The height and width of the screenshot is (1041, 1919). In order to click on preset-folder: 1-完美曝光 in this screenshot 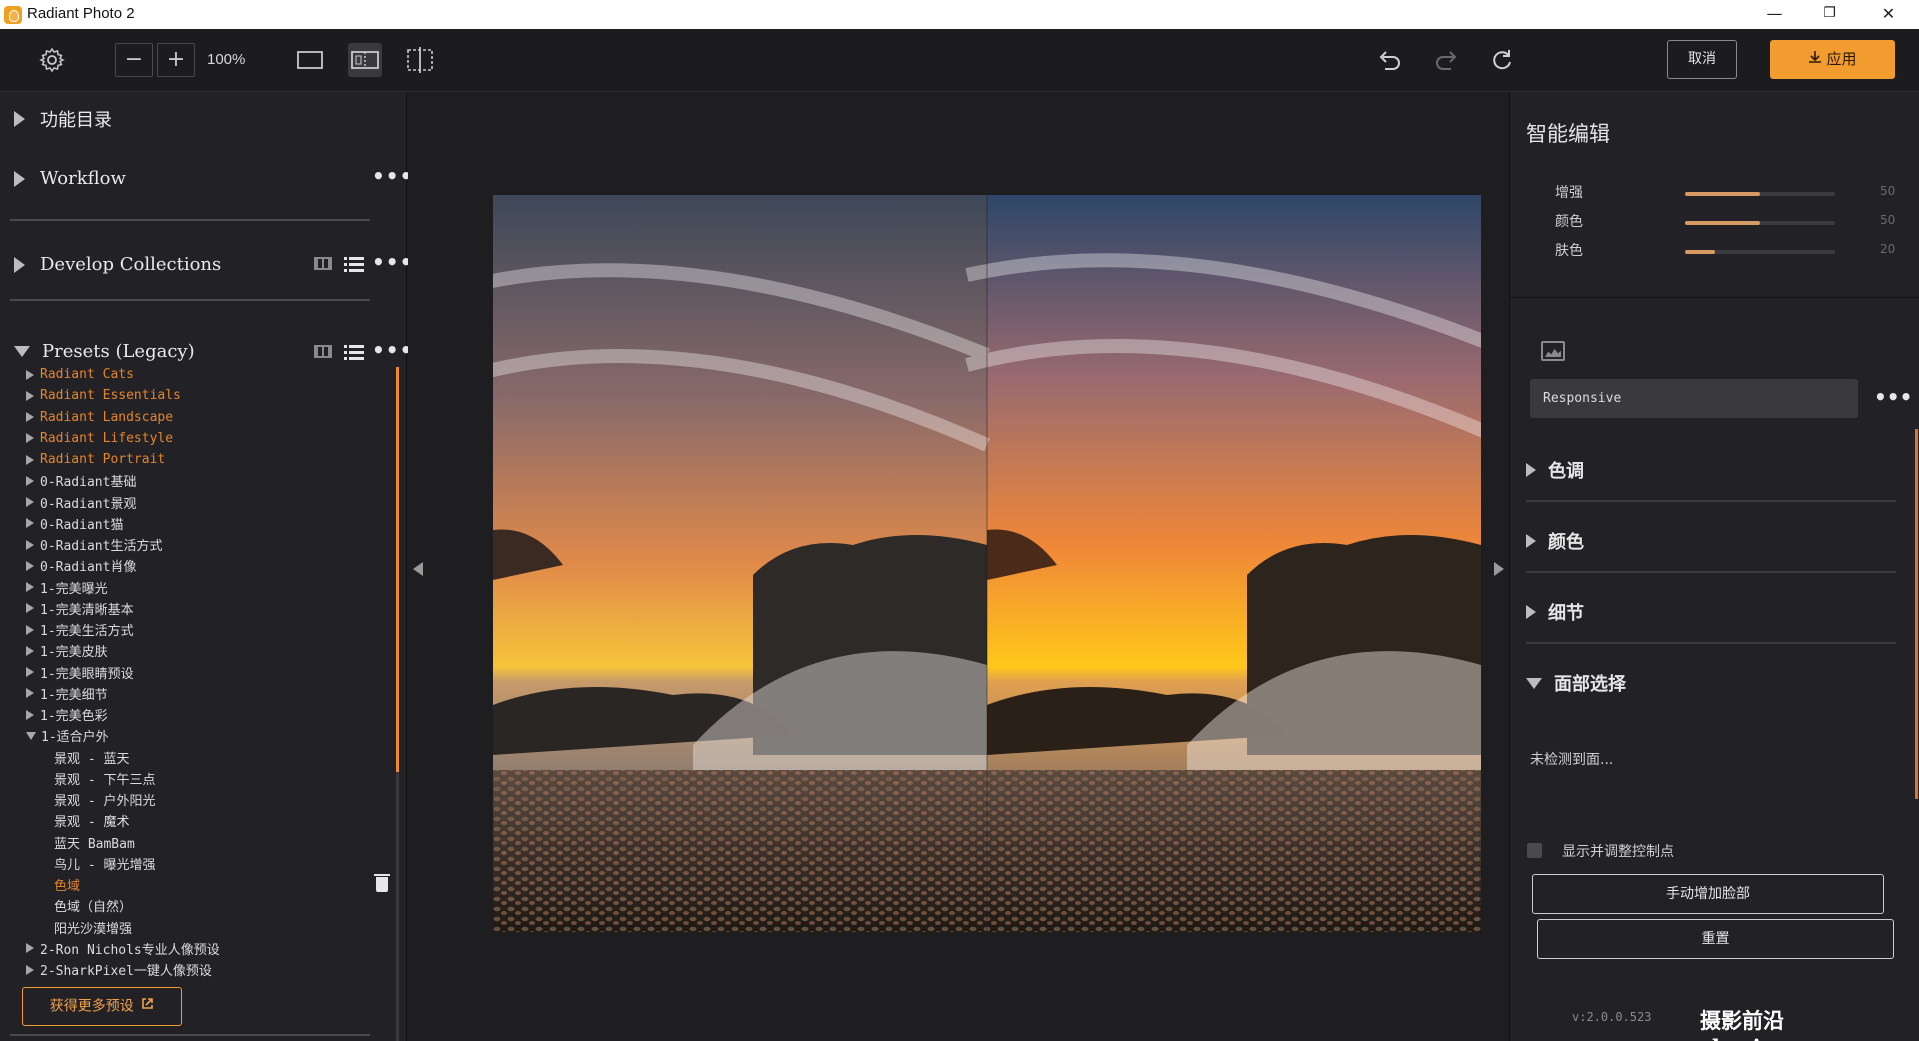, I will do `click(206, 587)`.